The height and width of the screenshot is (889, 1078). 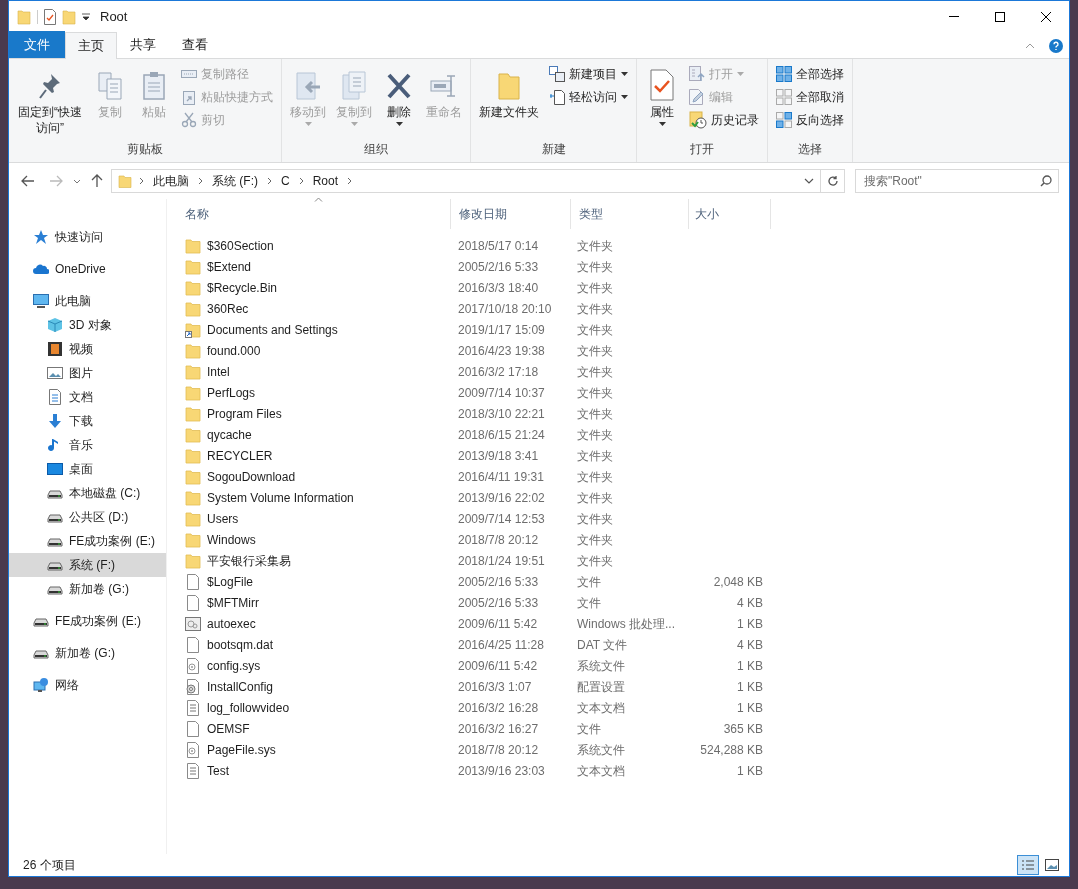 What do you see at coordinates (87, 469) in the screenshot?
I see `sidebar-item: 桌面` at bounding box center [87, 469].